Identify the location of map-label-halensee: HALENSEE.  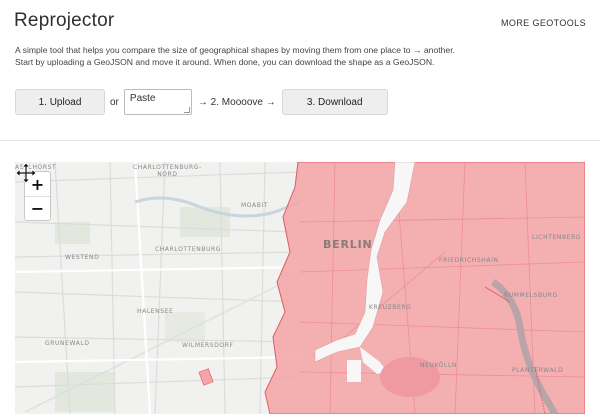
(155, 311).